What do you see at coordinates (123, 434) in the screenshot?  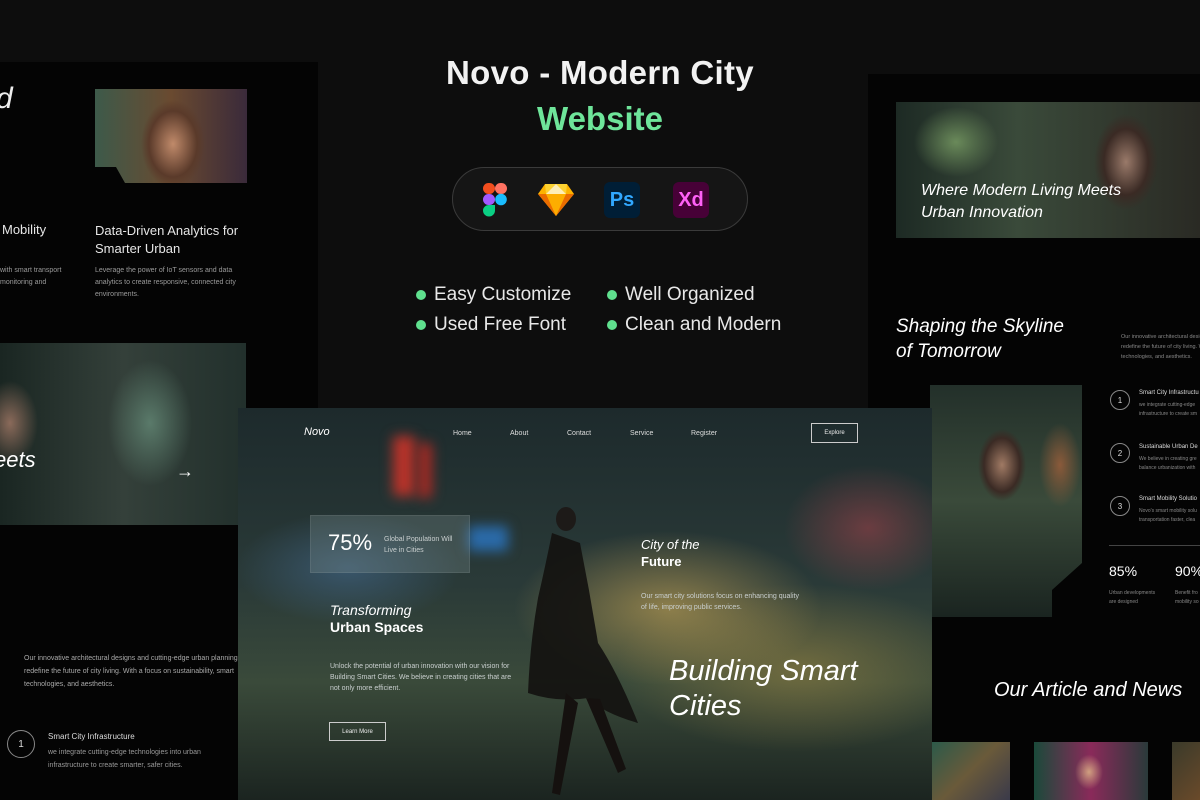 I see `street-photo: eets →` at bounding box center [123, 434].